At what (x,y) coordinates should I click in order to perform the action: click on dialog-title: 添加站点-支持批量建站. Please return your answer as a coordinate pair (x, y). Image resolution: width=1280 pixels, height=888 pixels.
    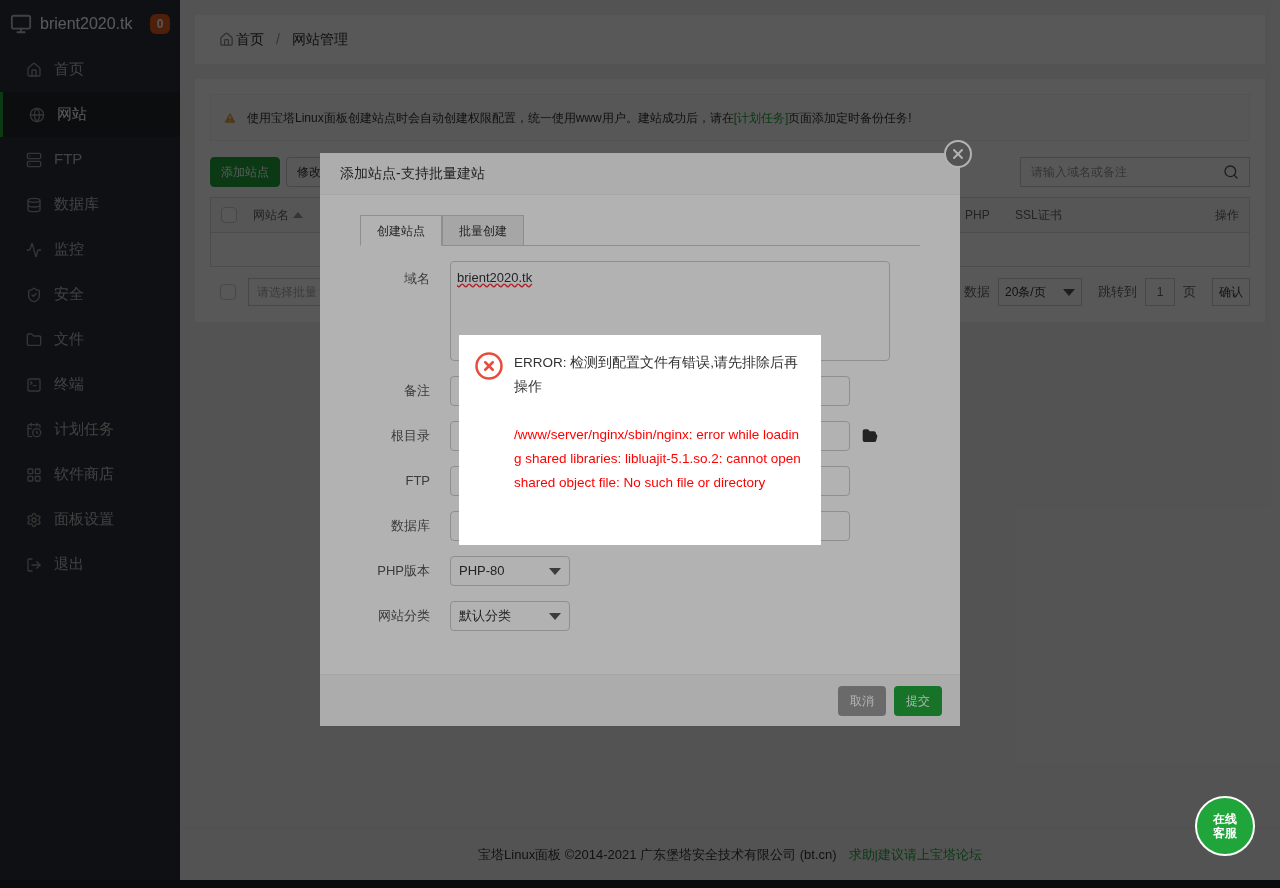
    Looking at the image, I should click on (412, 173).